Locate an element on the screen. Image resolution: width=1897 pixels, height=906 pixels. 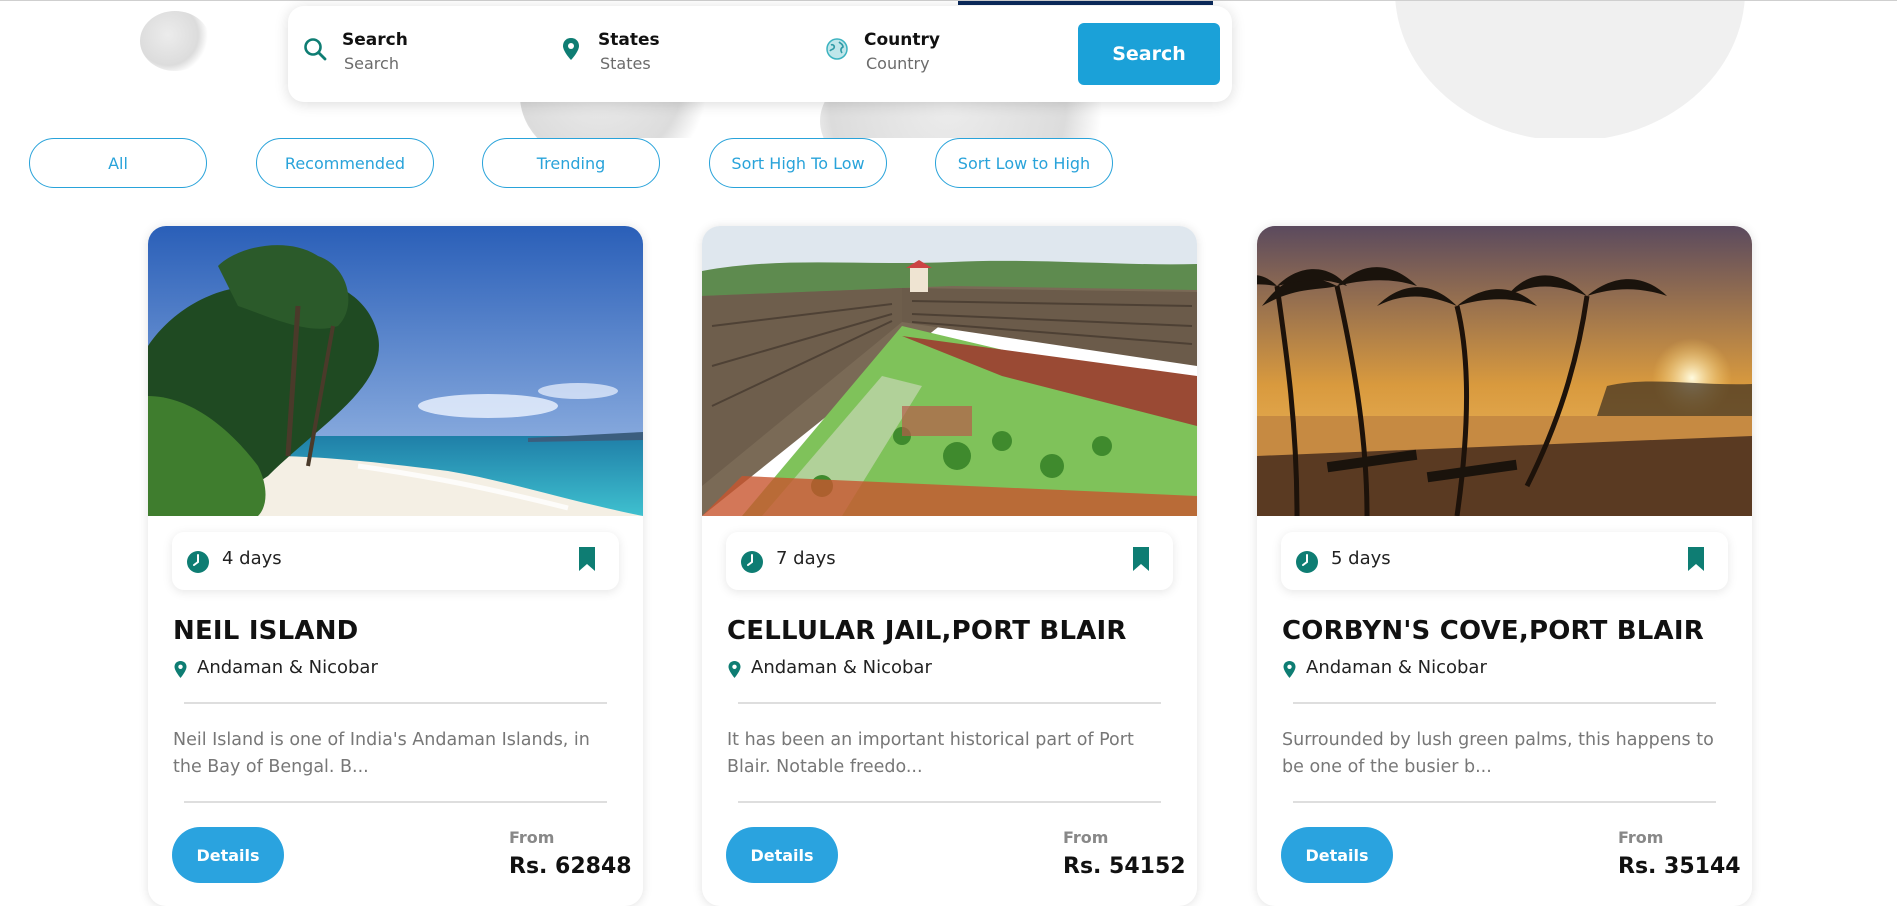
top-accent-bar is located at coordinates (1085, 3).